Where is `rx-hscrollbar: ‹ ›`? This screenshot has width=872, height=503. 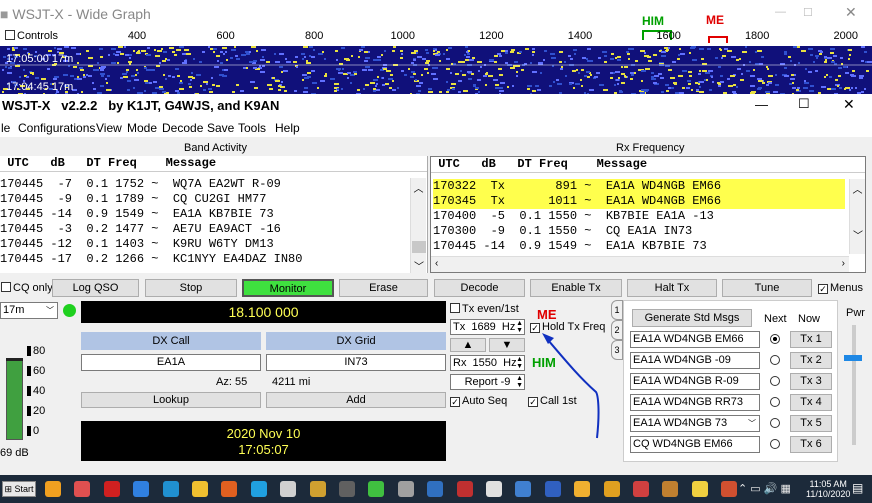
rx-hscrollbar: ‹ › is located at coordinates (640, 264).